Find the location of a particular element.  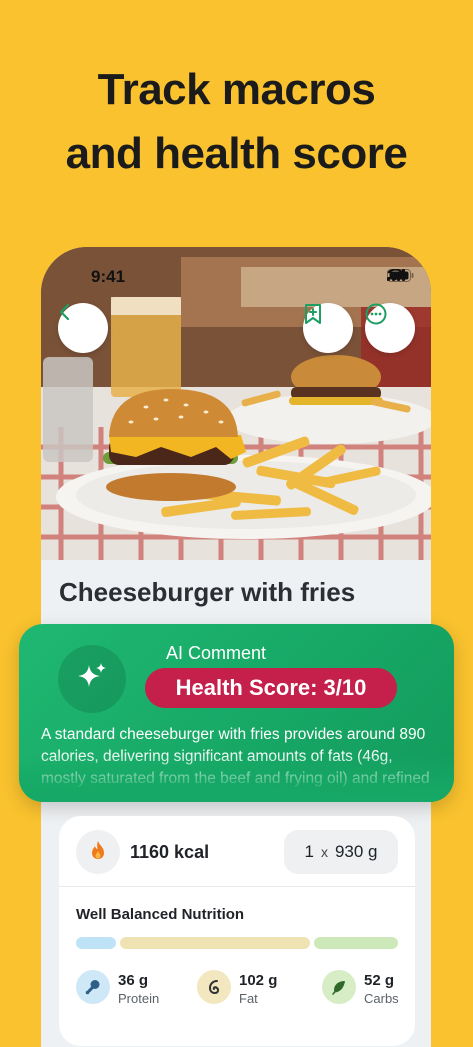

status-time: 9:41 is located at coordinates (108, 276).